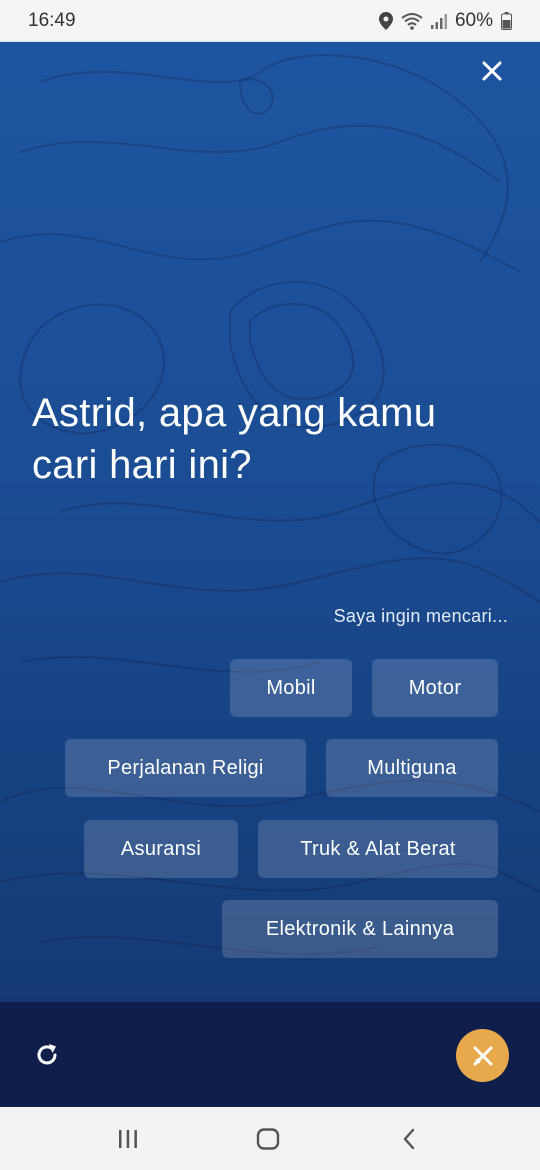 The height and width of the screenshot is (1170, 540). What do you see at coordinates (378, 849) in the screenshot?
I see `option-truk-alat-berat: Truk & Alat Berat` at bounding box center [378, 849].